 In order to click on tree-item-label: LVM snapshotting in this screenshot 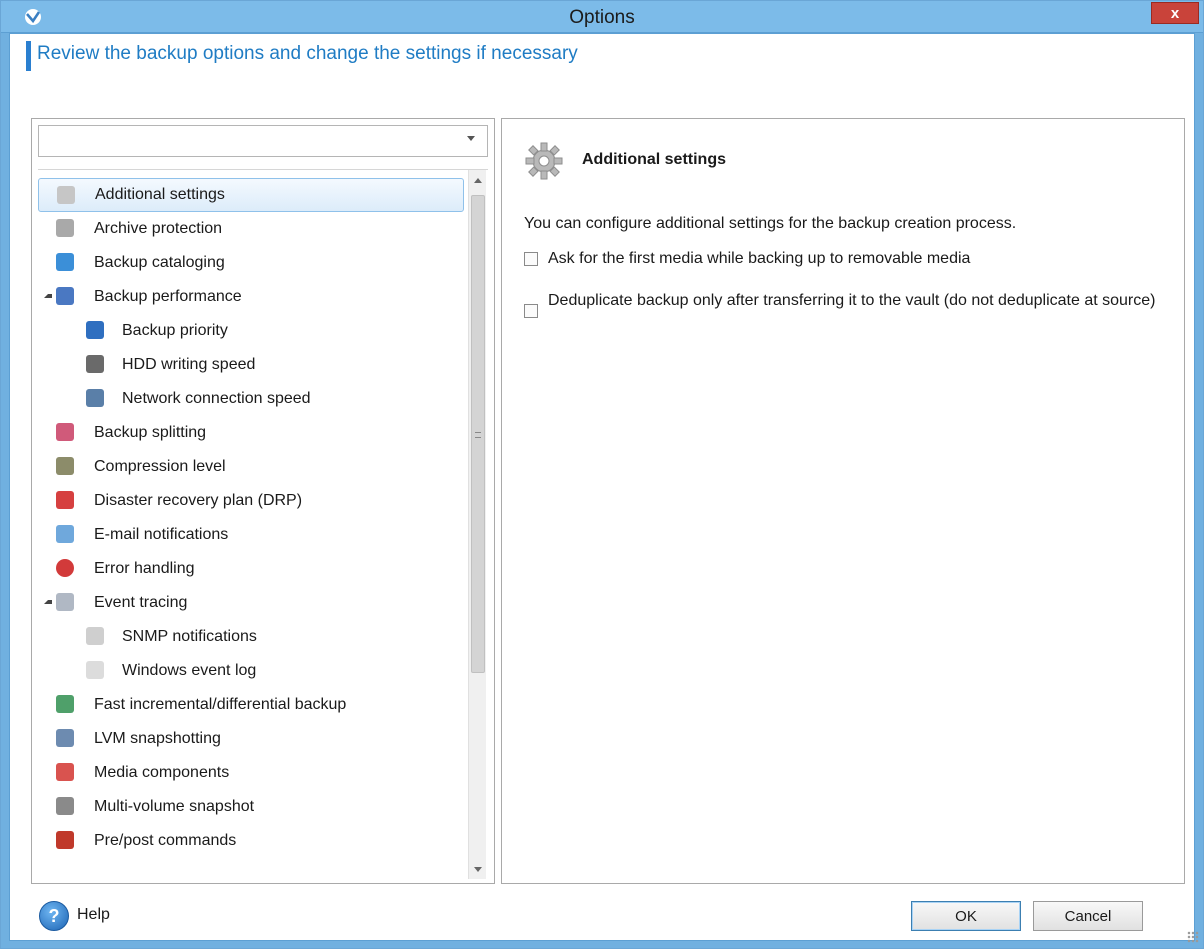, I will do `click(157, 738)`.